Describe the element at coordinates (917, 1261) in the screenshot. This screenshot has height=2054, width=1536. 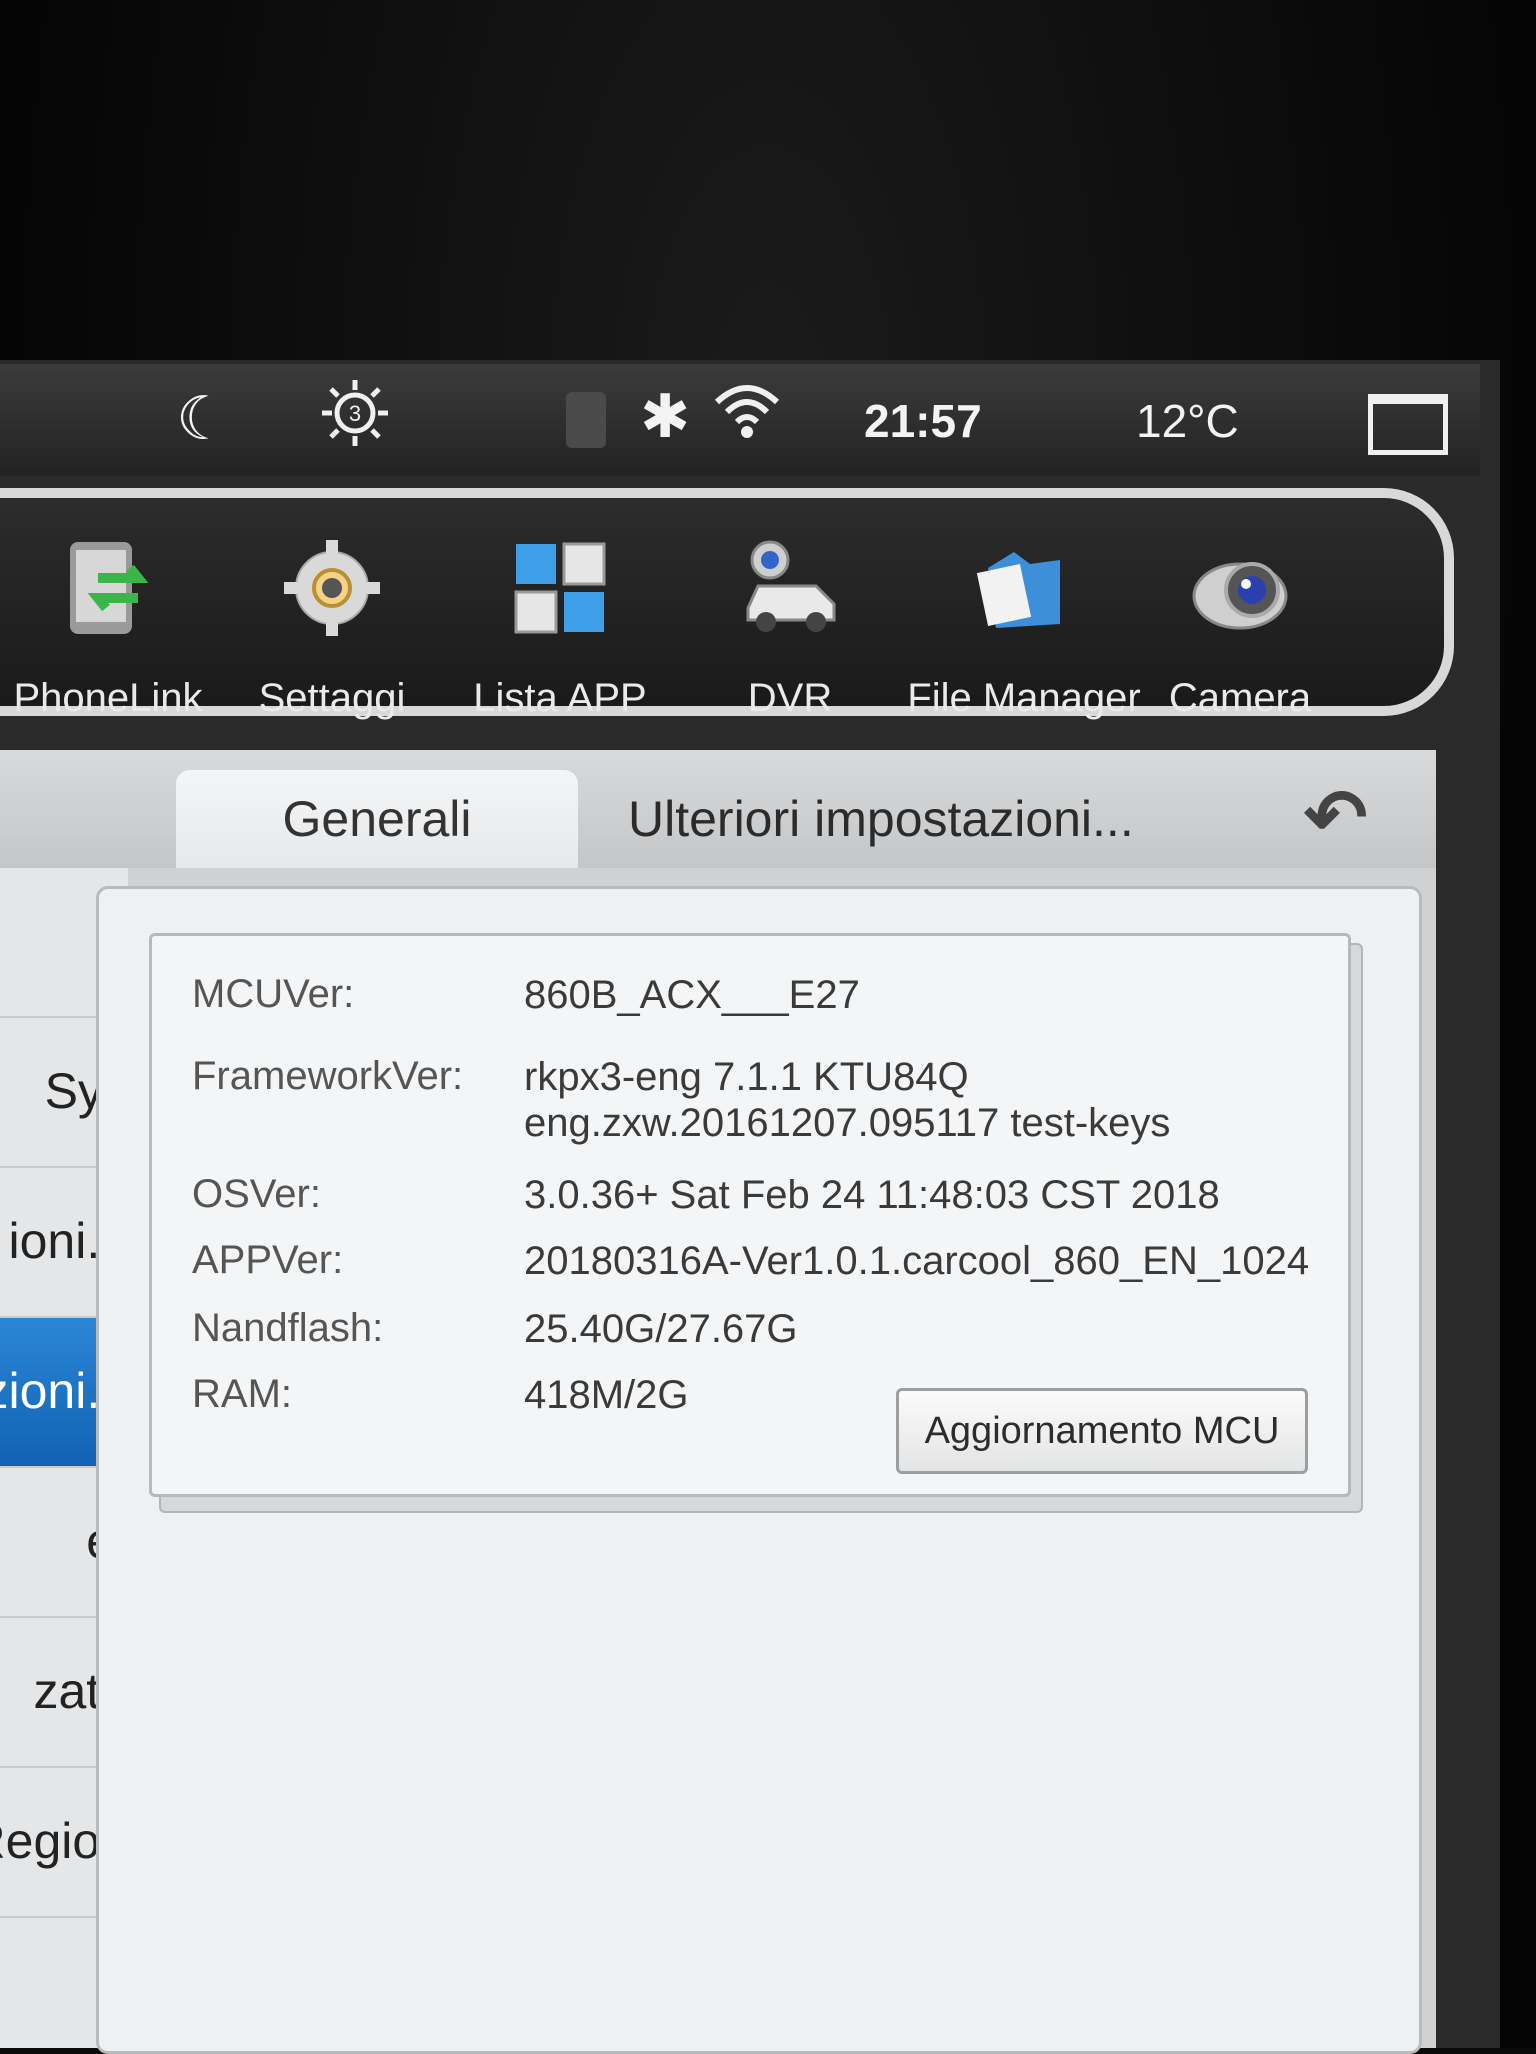
I see `info-value: 20180316A-Ver1.0.1.carcool_860_EN_1024` at that location.